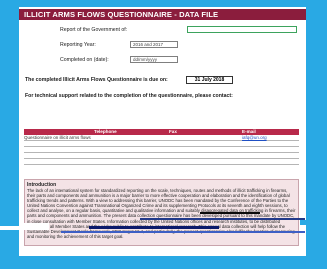 Image resolution: width=327 pixels, height=269 pixels. I want to click on reporting-year-field: 2016 and 2017, so click(154, 44).